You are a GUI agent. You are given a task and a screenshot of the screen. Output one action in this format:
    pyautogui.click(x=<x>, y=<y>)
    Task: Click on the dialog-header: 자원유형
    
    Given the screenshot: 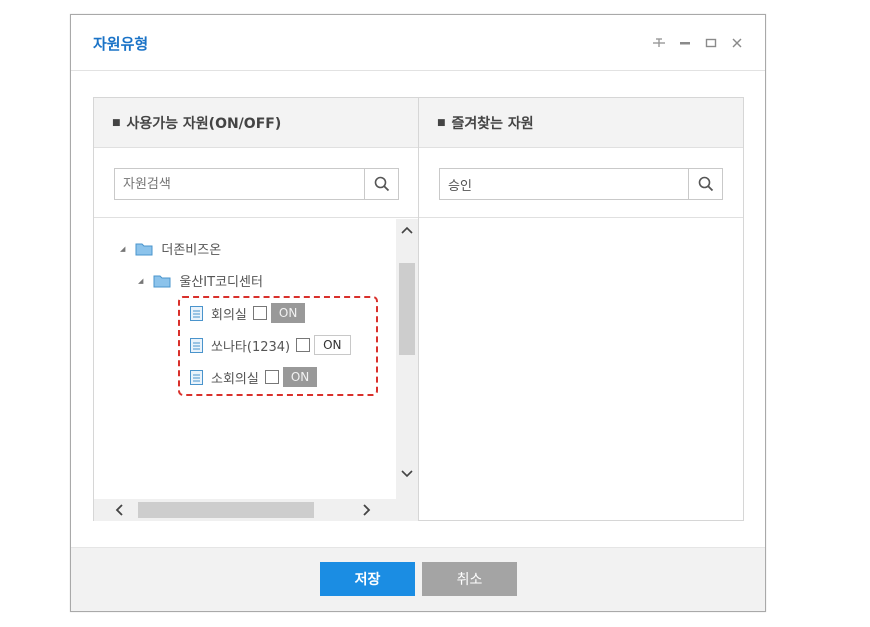 What is the action you would take?
    pyautogui.click(x=418, y=43)
    